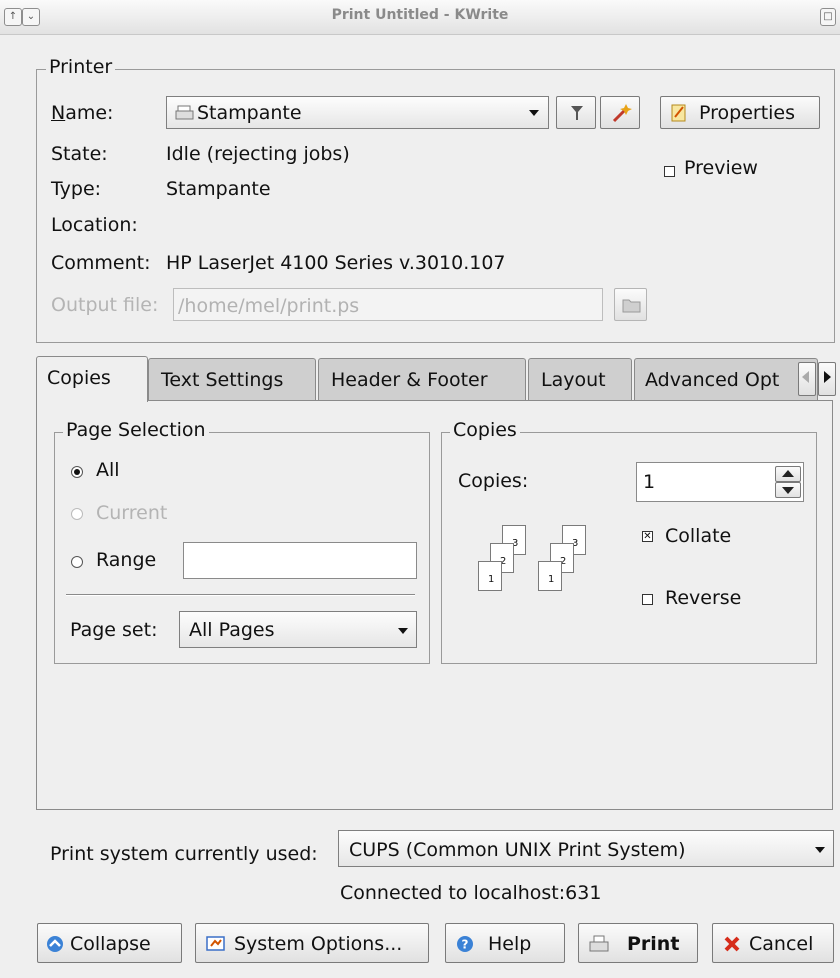 The width and height of the screenshot is (840, 978). Describe the element at coordinates (649, 482) in the screenshot. I see `copies-value: 1` at that location.